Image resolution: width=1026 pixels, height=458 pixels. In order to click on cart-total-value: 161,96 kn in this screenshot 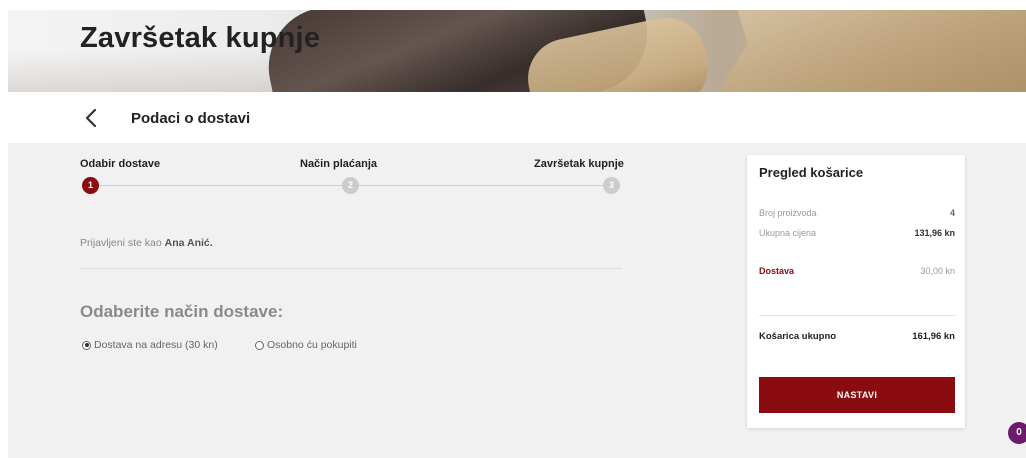, I will do `click(933, 336)`.